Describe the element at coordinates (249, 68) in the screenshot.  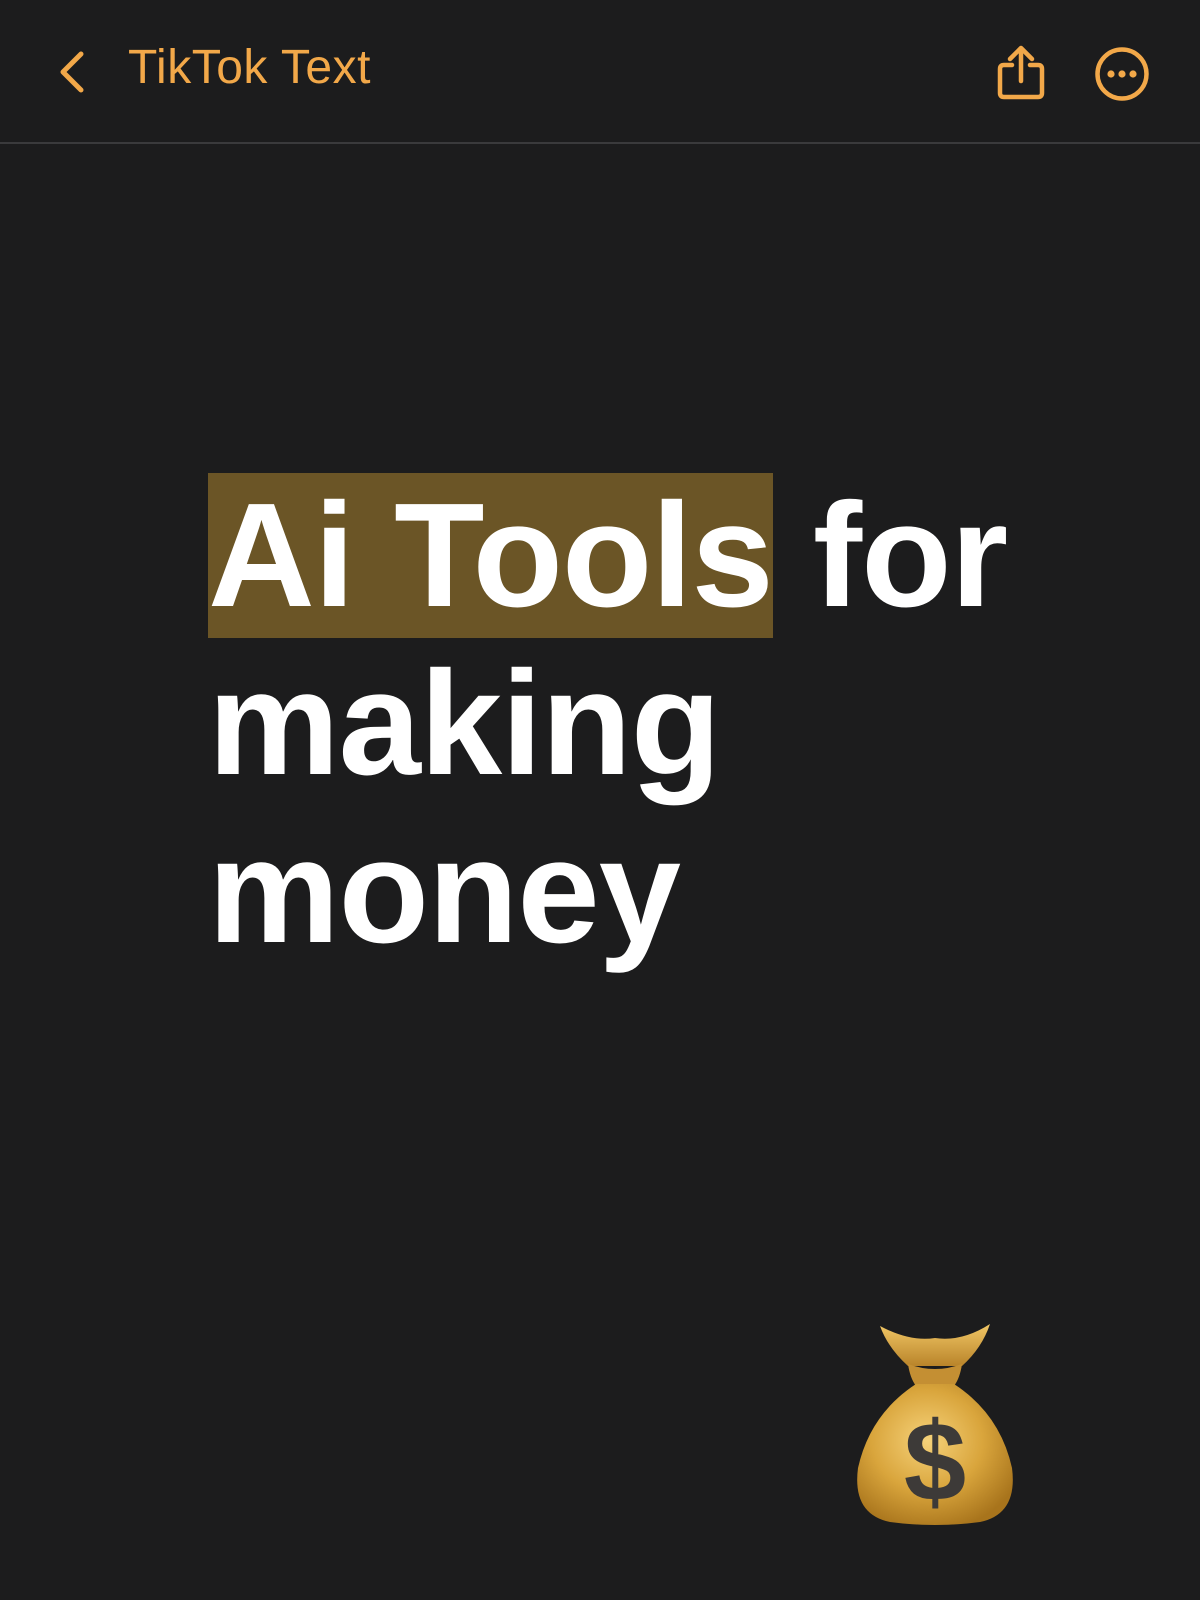
I see `folder-title: TikTok Text` at that location.